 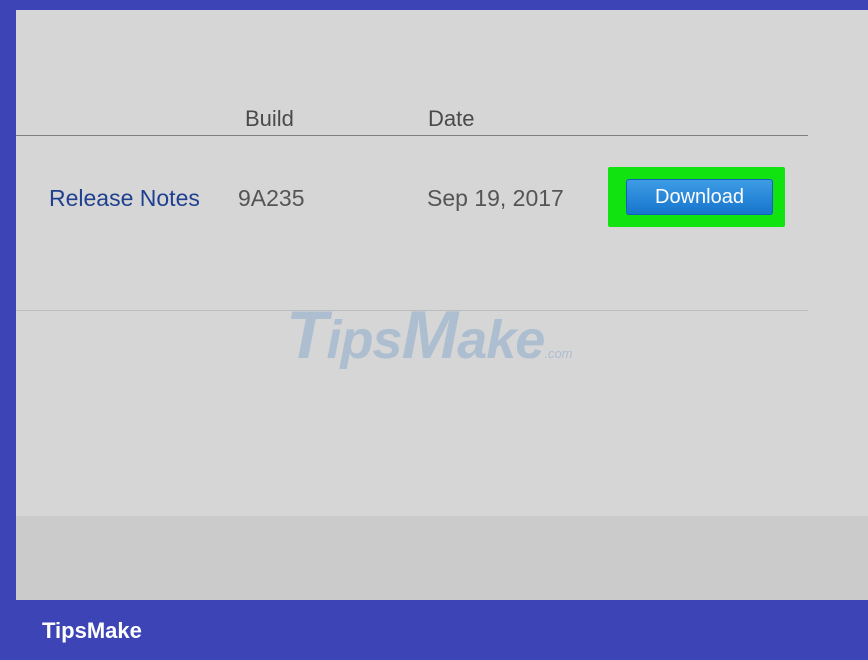 I want to click on release-notes-link: Release Notes, so click(x=124, y=198).